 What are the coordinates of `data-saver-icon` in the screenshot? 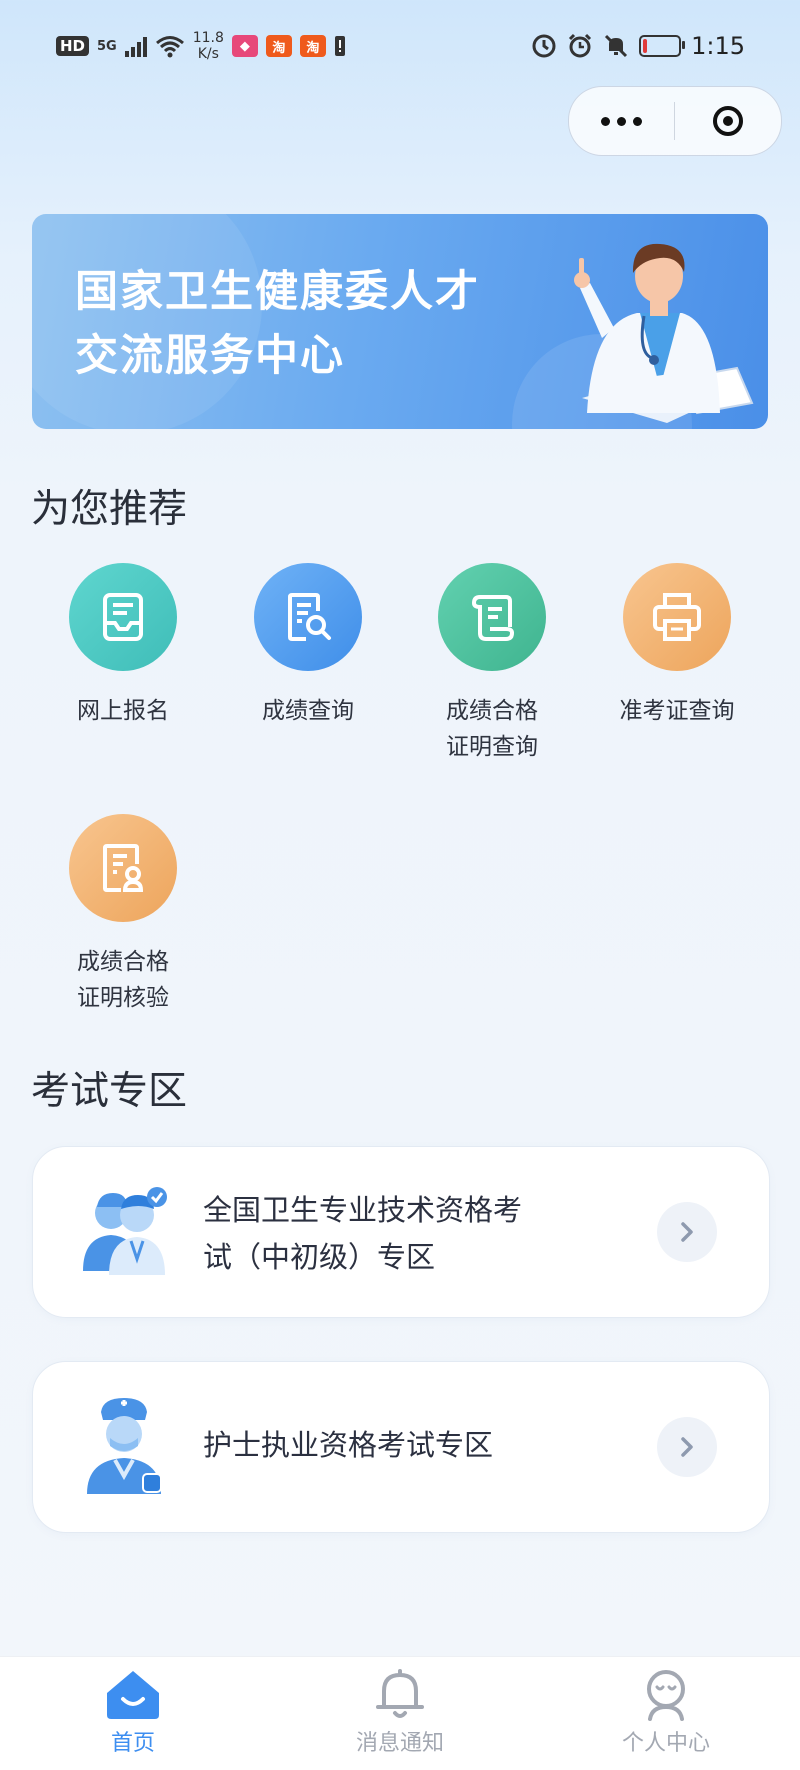 It's located at (544, 46).